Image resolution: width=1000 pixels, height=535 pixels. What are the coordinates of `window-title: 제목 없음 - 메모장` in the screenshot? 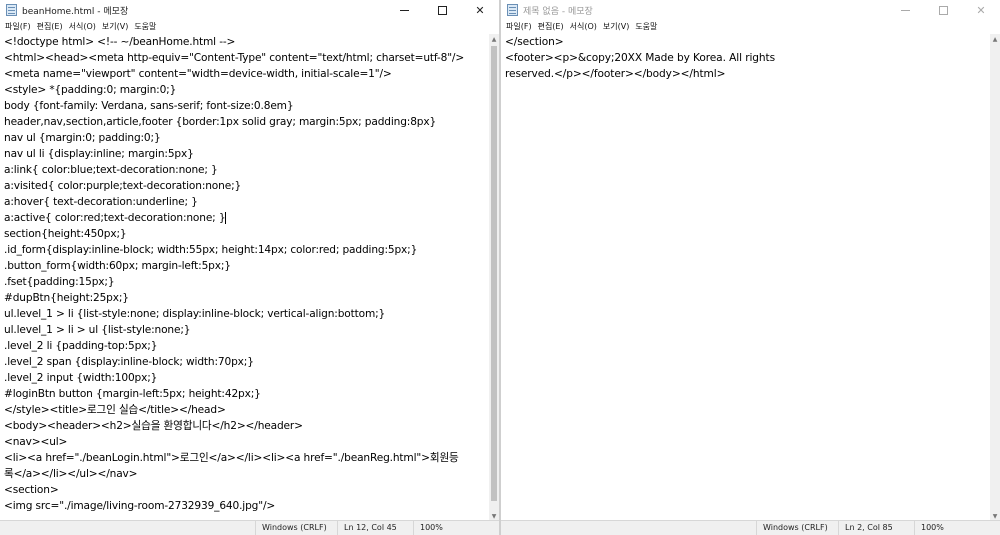 It's located at (558, 11).